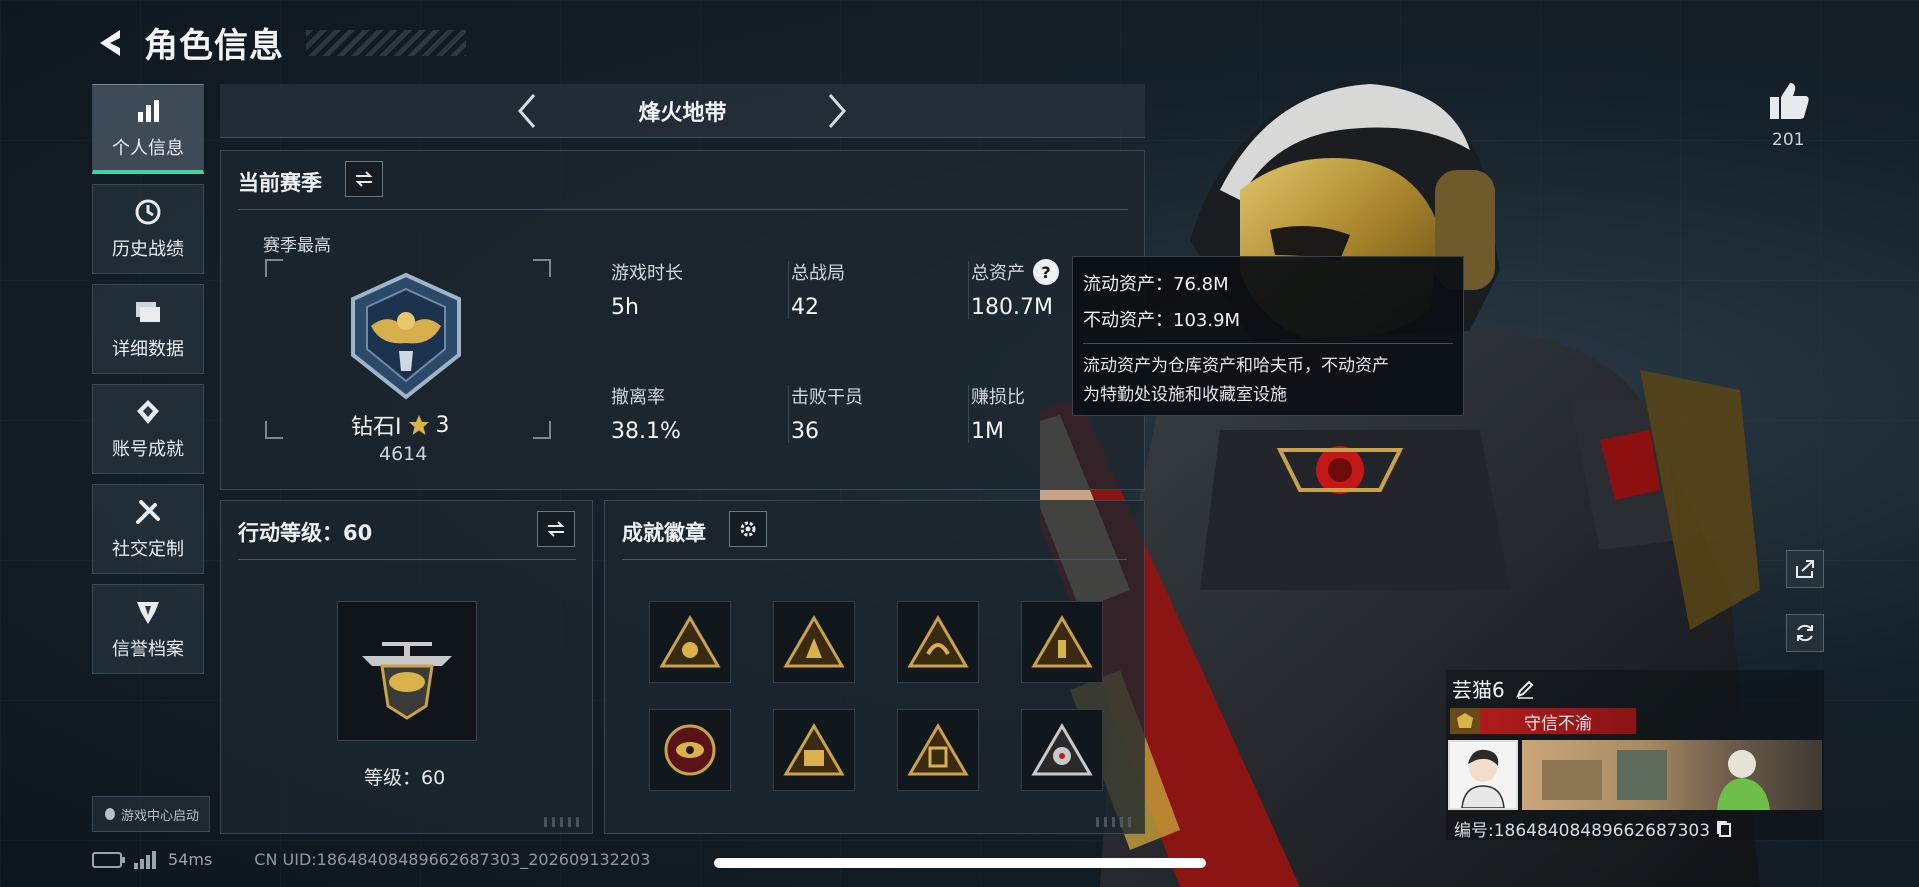  Describe the element at coordinates (1116, 822) in the screenshot. I see `panel-decoration` at that location.